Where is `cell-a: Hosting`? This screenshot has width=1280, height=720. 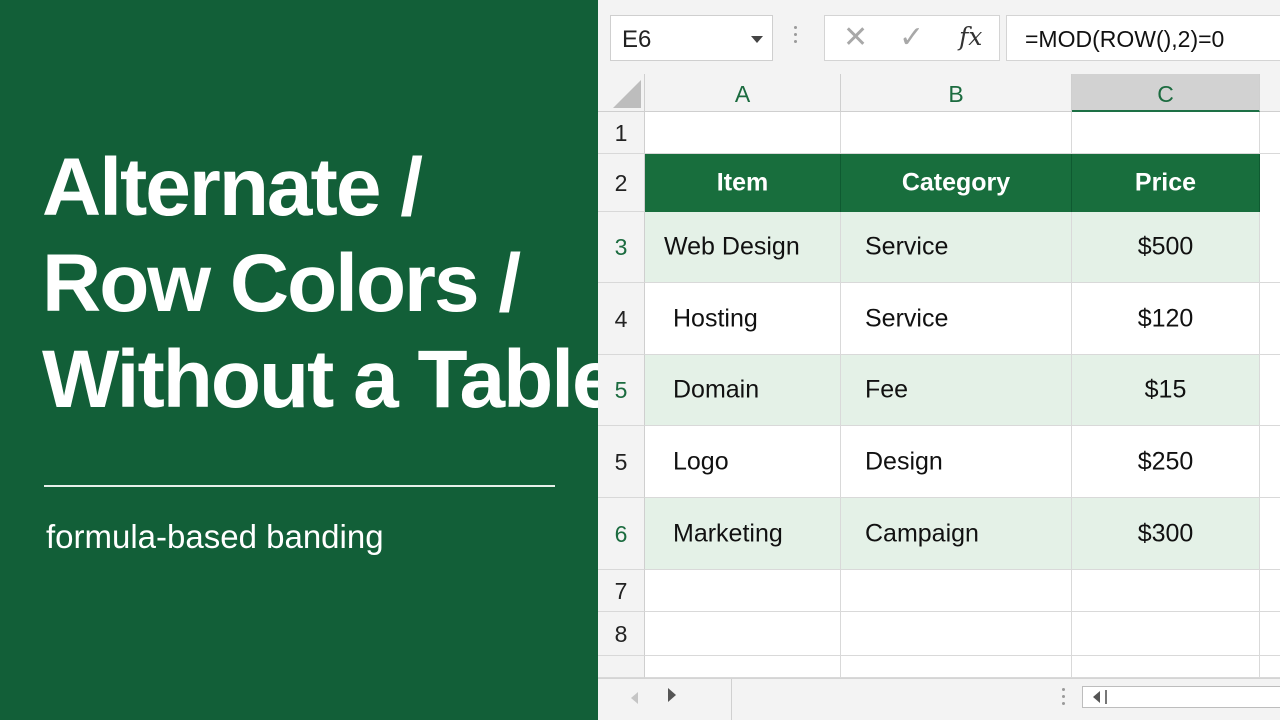
cell-a: Hosting is located at coordinates (743, 319).